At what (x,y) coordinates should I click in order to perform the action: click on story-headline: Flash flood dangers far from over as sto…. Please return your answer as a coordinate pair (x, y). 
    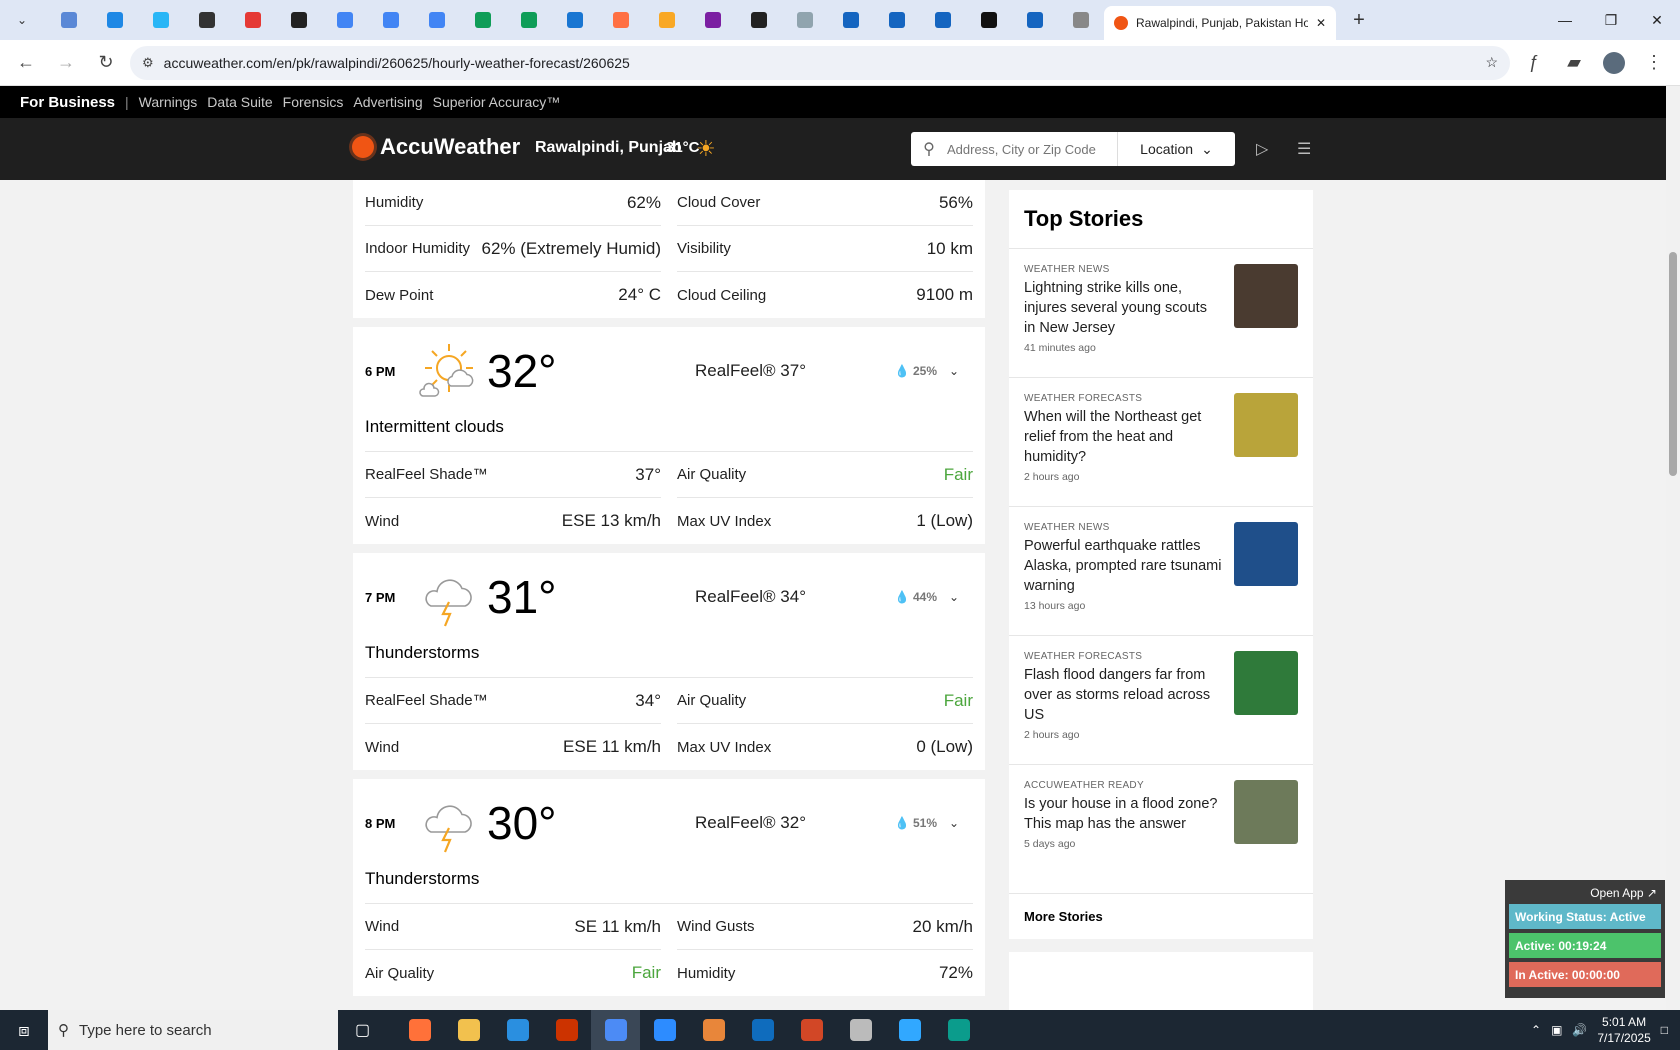
    Looking at the image, I should click on (1123, 695).